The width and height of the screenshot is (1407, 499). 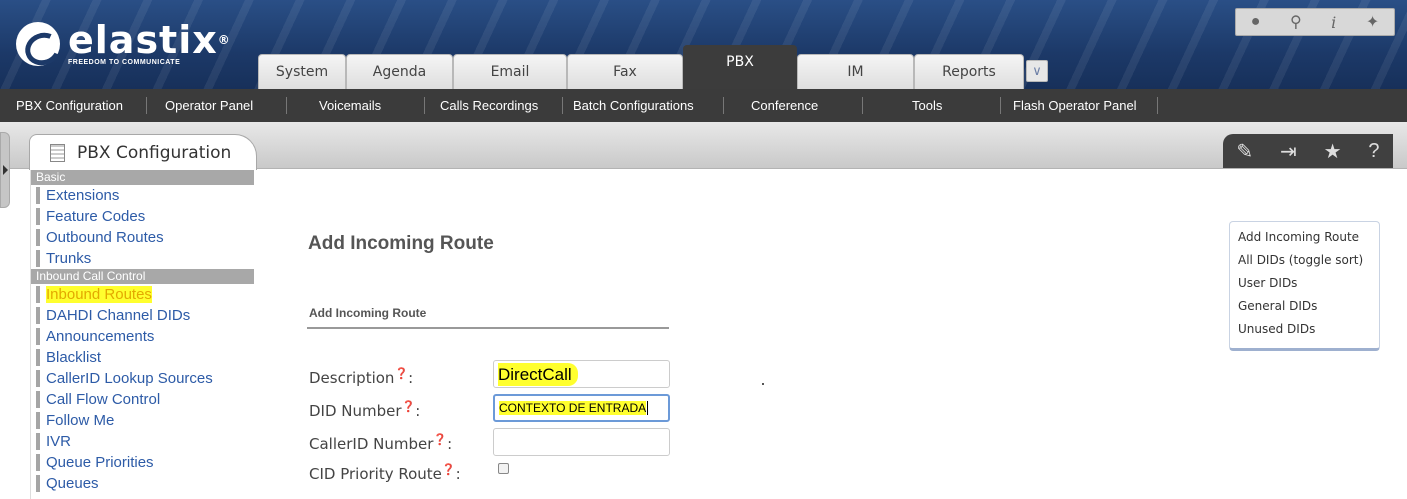 What do you see at coordinates (503, 468) in the screenshot?
I see `cid-priority-checkbox` at bounding box center [503, 468].